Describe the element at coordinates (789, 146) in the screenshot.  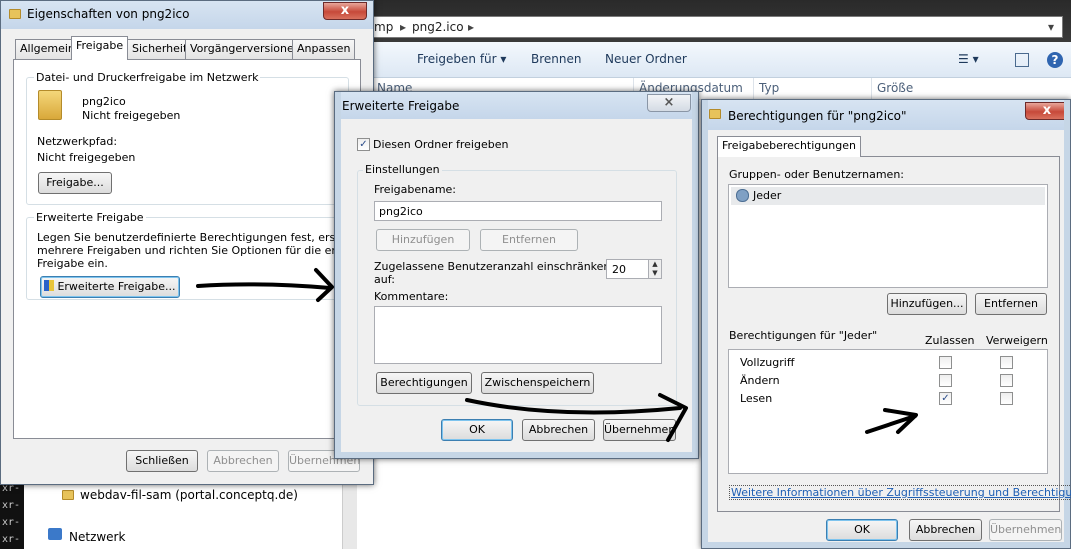
I see `tab-share-permissions: Freigabeberechtigungen` at that location.